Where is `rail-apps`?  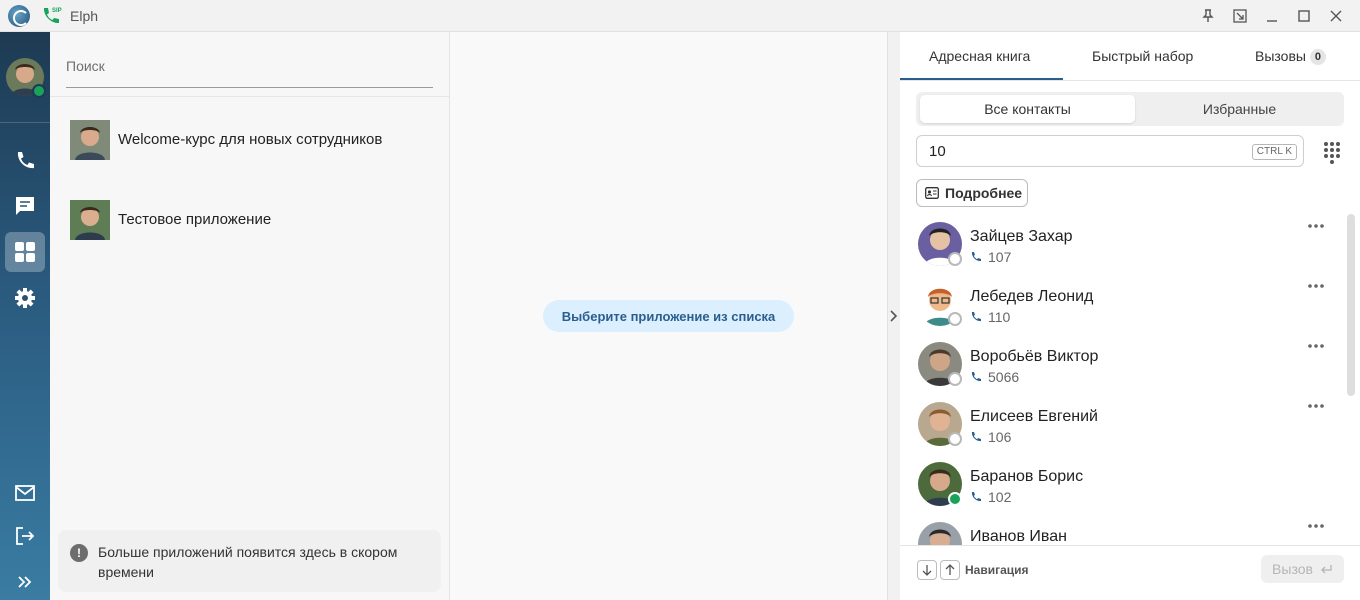
rail-apps is located at coordinates (25, 252).